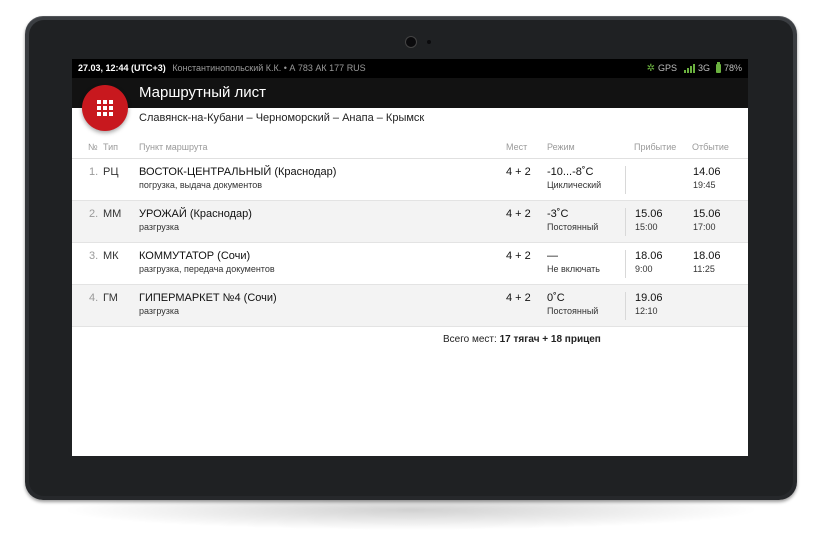 This screenshot has width=822, height=550. What do you see at coordinates (707, 214) in the screenshot?
I see `row-departure-date: 15.06` at bounding box center [707, 214].